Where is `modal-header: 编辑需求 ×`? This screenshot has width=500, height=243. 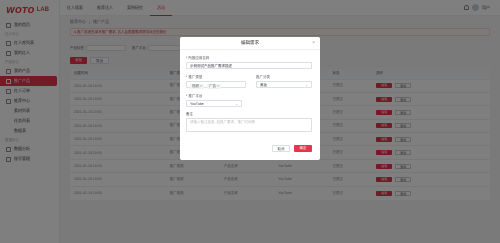 modal-header: 编辑需求 × is located at coordinates (250, 43).